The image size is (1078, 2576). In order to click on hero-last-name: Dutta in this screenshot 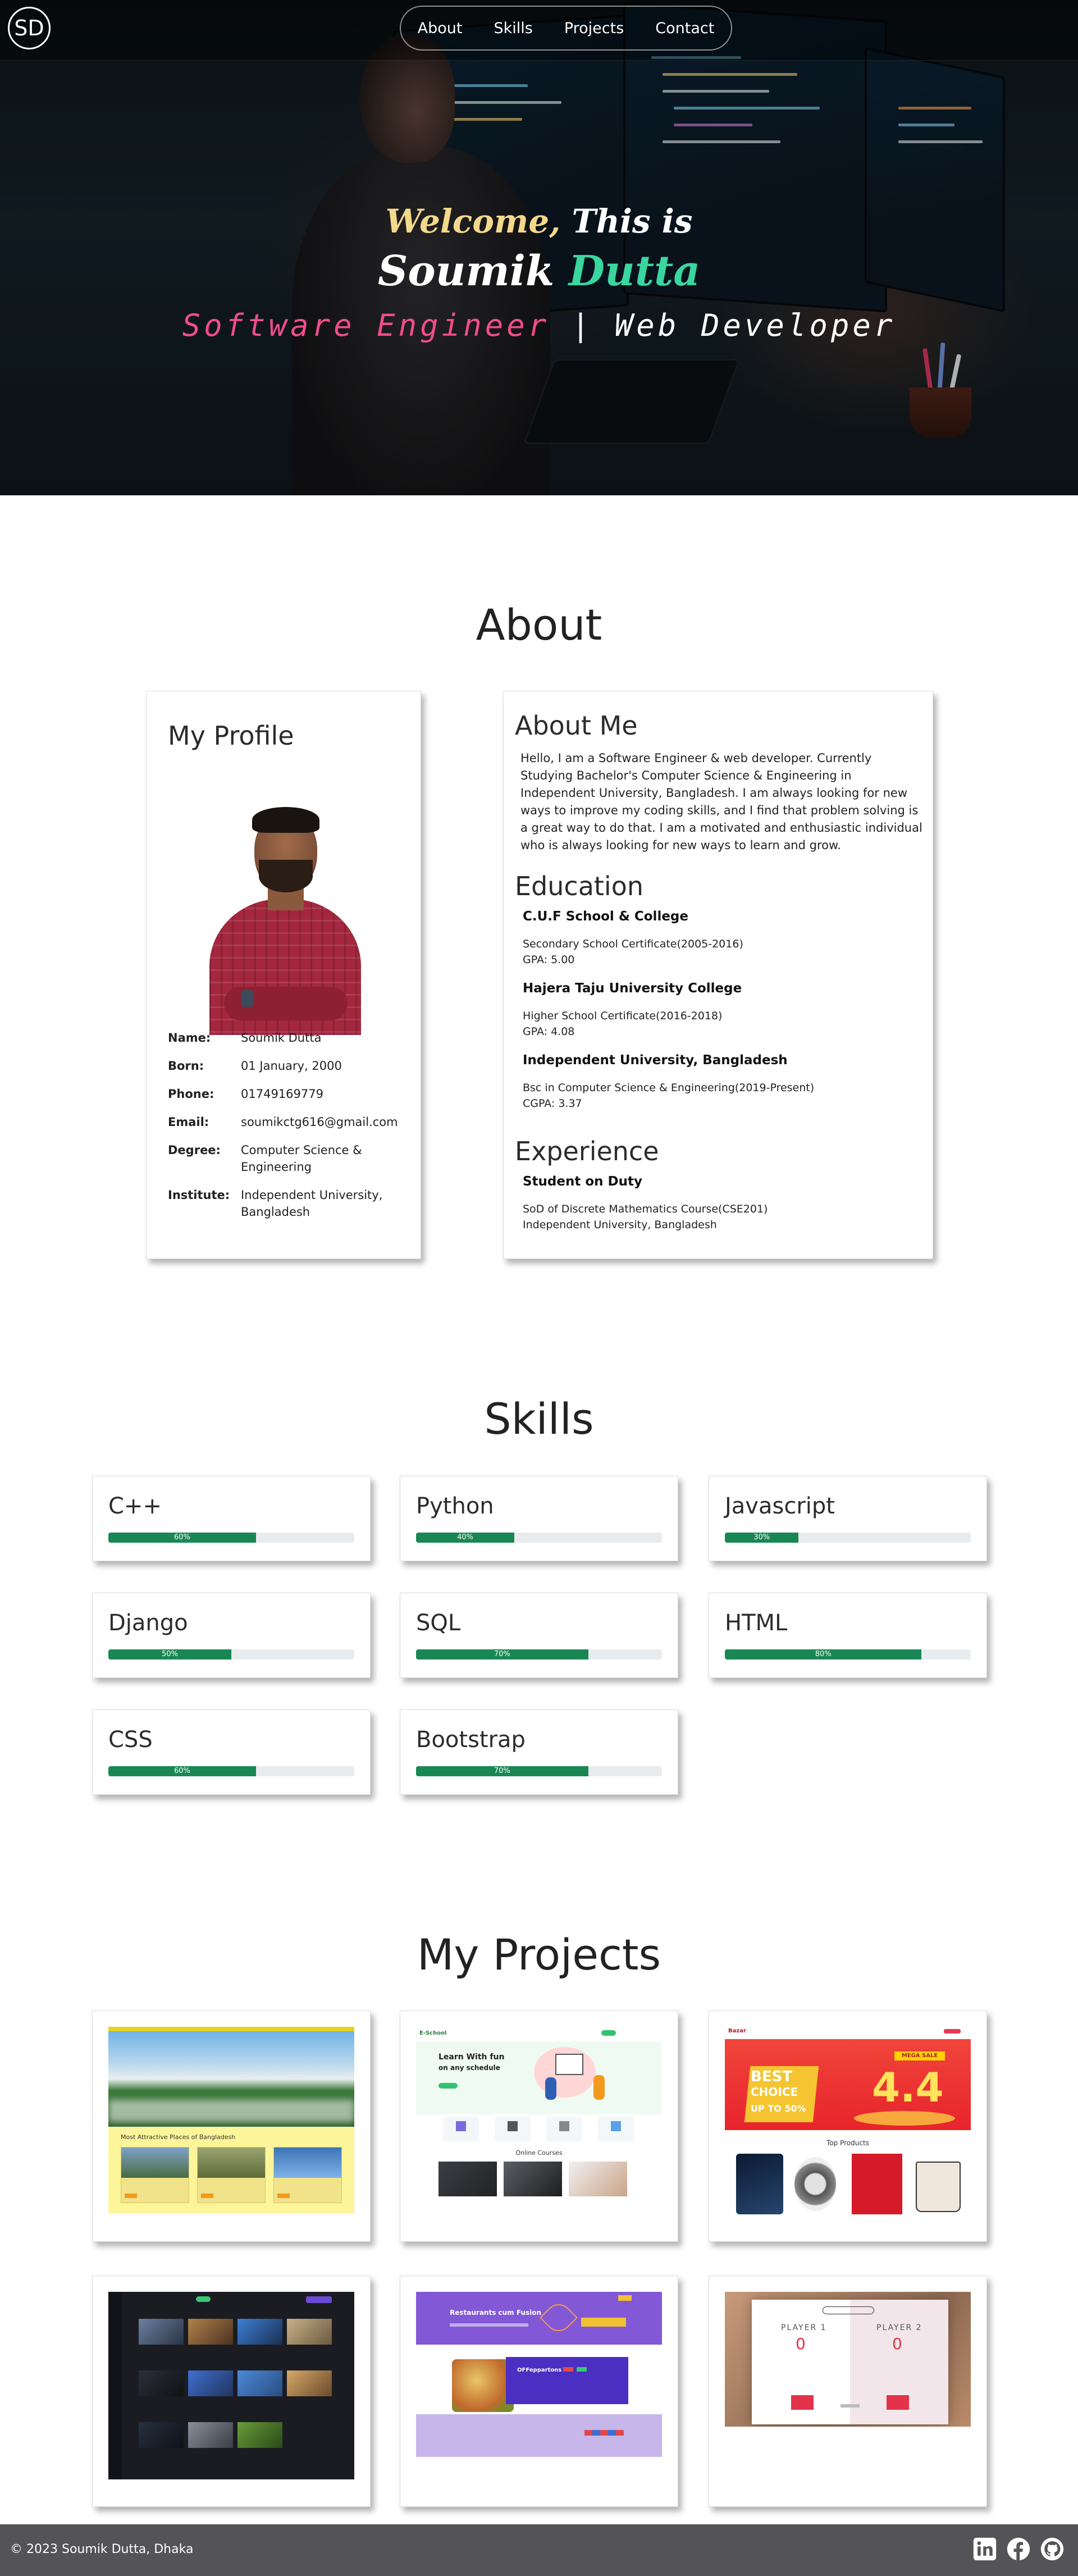, I will do `click(634, 271)`.